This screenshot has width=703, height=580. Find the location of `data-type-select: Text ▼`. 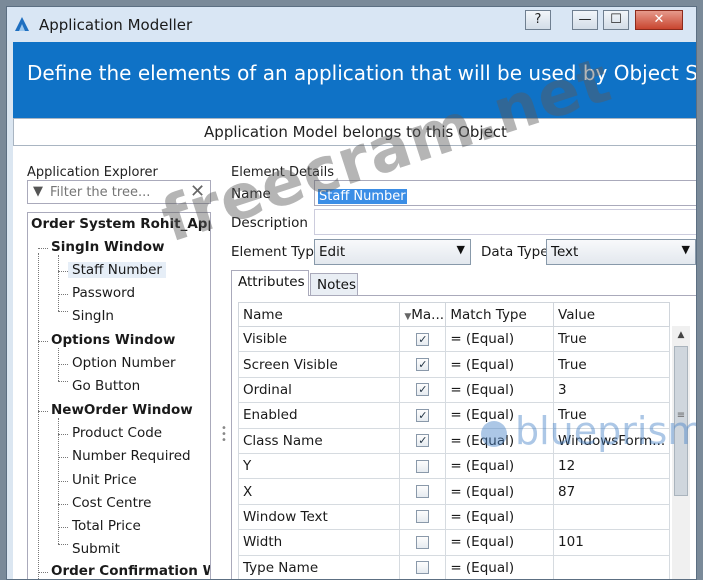

data-type-select: Text ▼ is located at coordinates (621, 252).